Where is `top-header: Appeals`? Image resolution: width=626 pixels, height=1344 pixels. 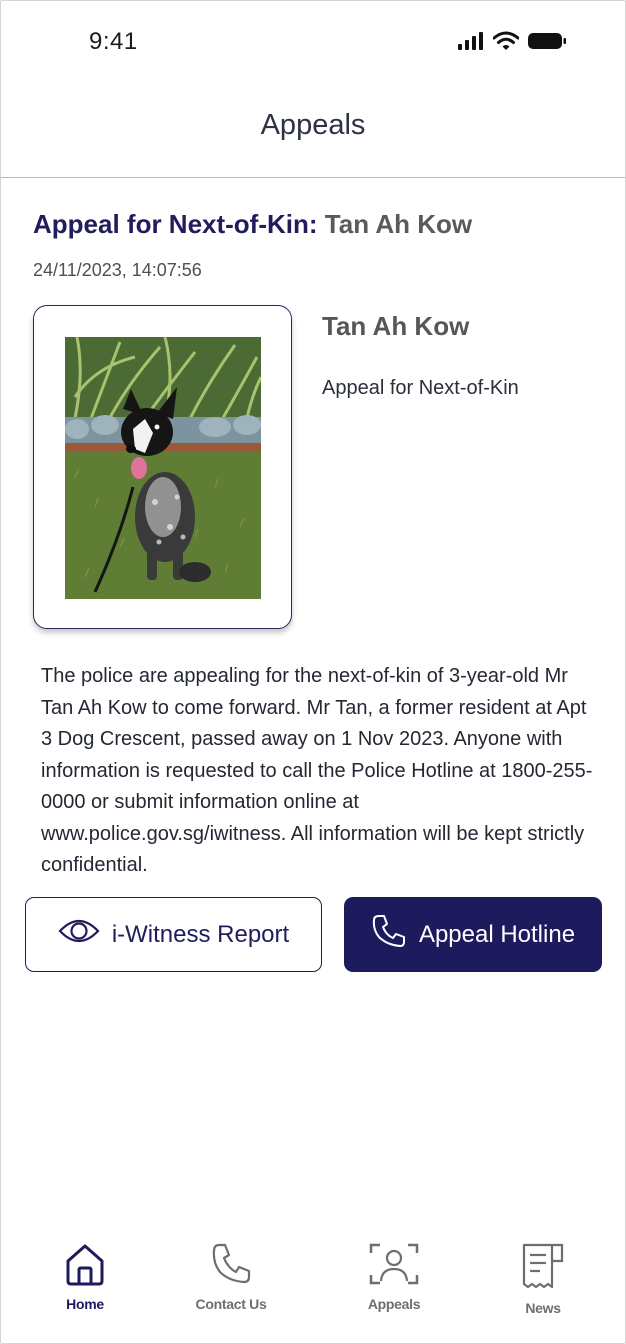 top-header: Appeals is located at coordinates (313, 129).